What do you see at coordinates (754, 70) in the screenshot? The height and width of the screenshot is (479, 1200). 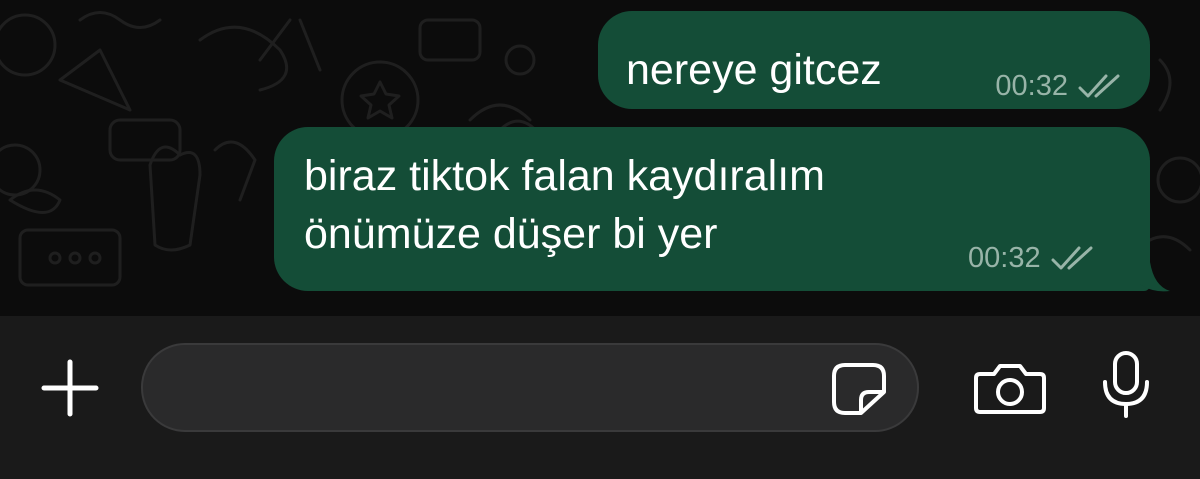 I see `message-text: nereye gitcez` at bounding box center [754, 70].